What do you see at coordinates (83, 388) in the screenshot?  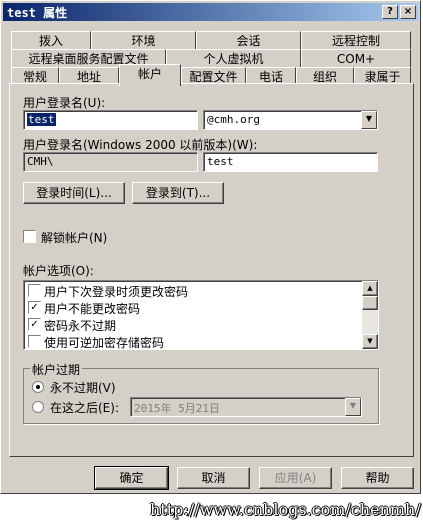 I see `never-expires-label: 永不过期(V)` at bounding box center [83, 388].